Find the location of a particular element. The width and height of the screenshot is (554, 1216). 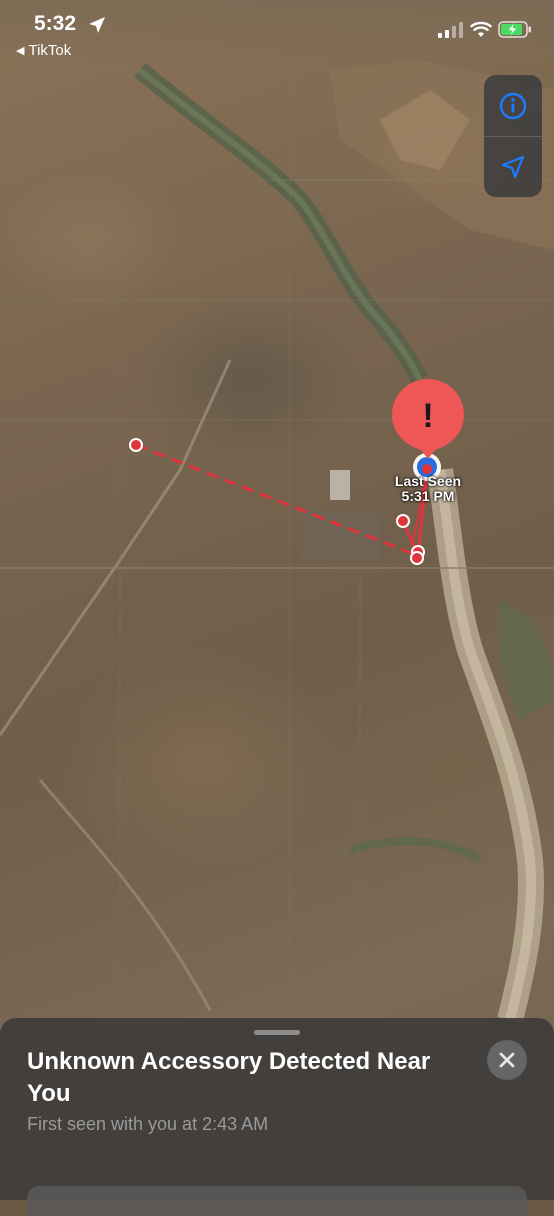

alert-pin: ! is located at coordinates (428, 418).